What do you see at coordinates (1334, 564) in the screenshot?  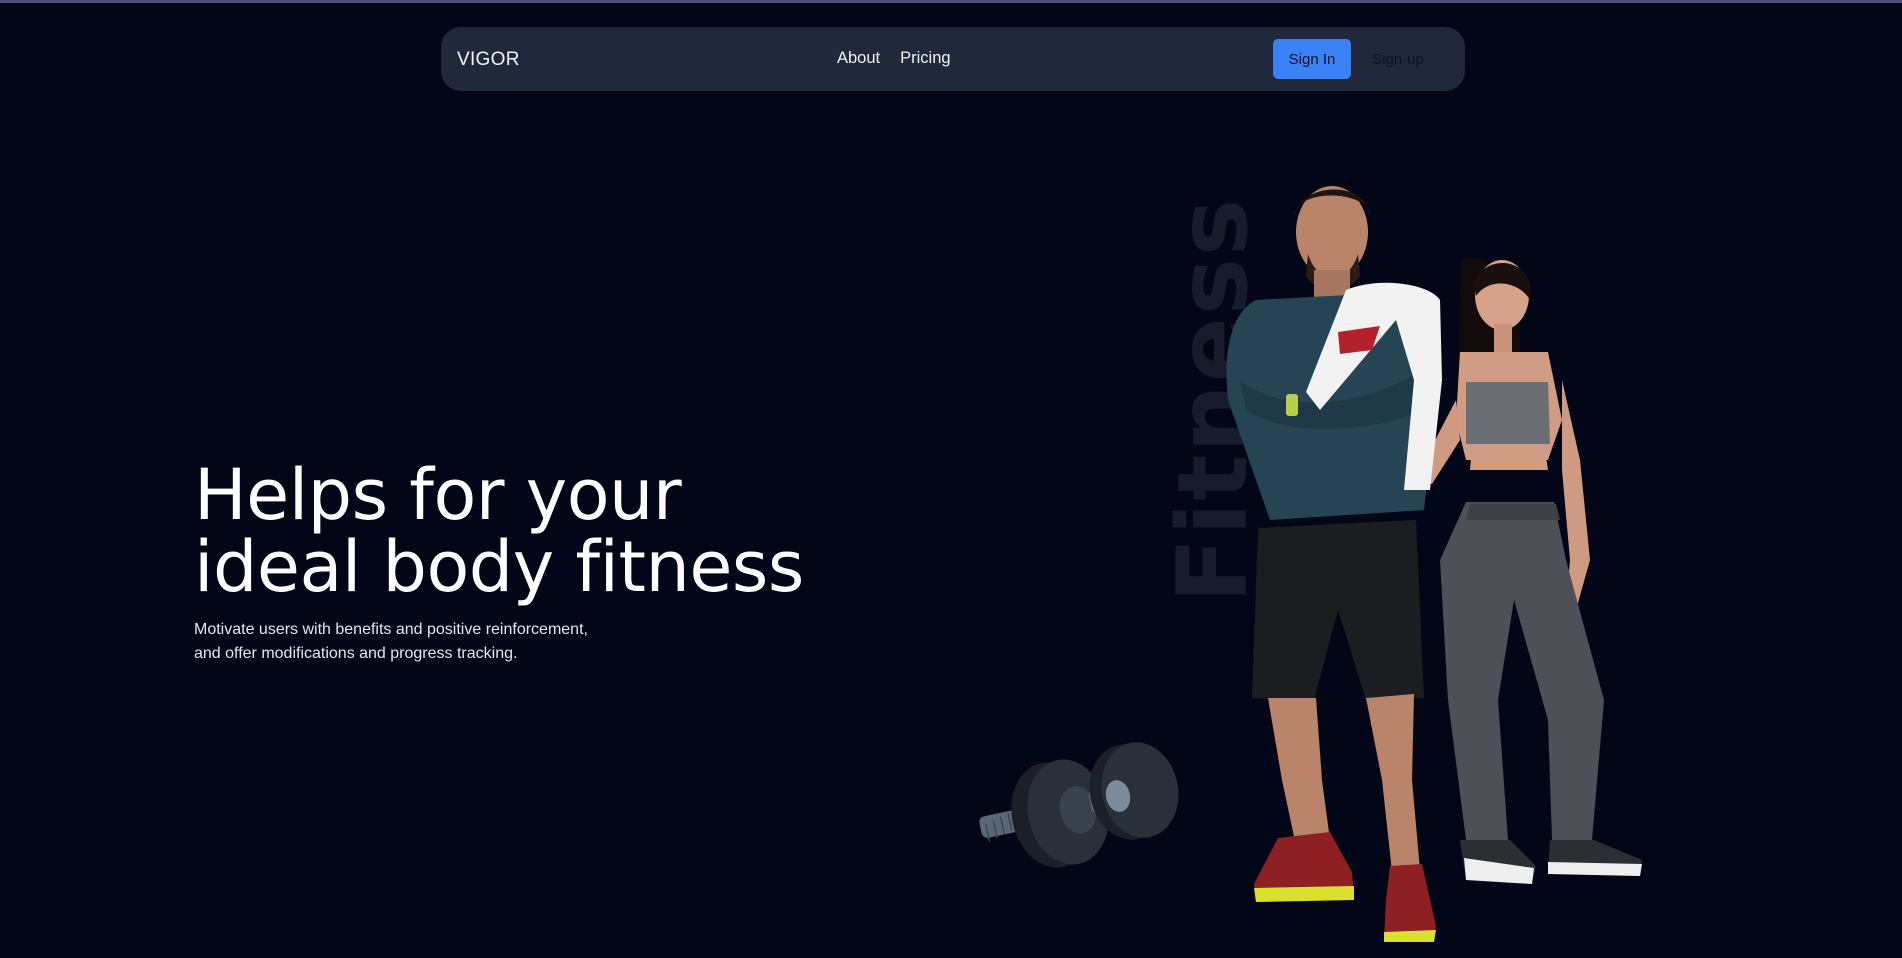 I see `man-figure` at bounding box center [1334, 564].